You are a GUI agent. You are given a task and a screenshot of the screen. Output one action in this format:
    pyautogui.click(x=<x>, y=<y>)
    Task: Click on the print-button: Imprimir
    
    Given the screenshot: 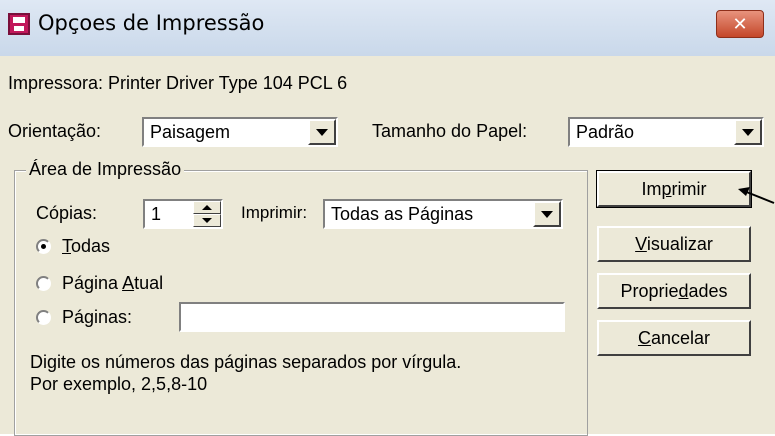 What is the action you would take?
    pyautogui.click(x=674, y=189)
    